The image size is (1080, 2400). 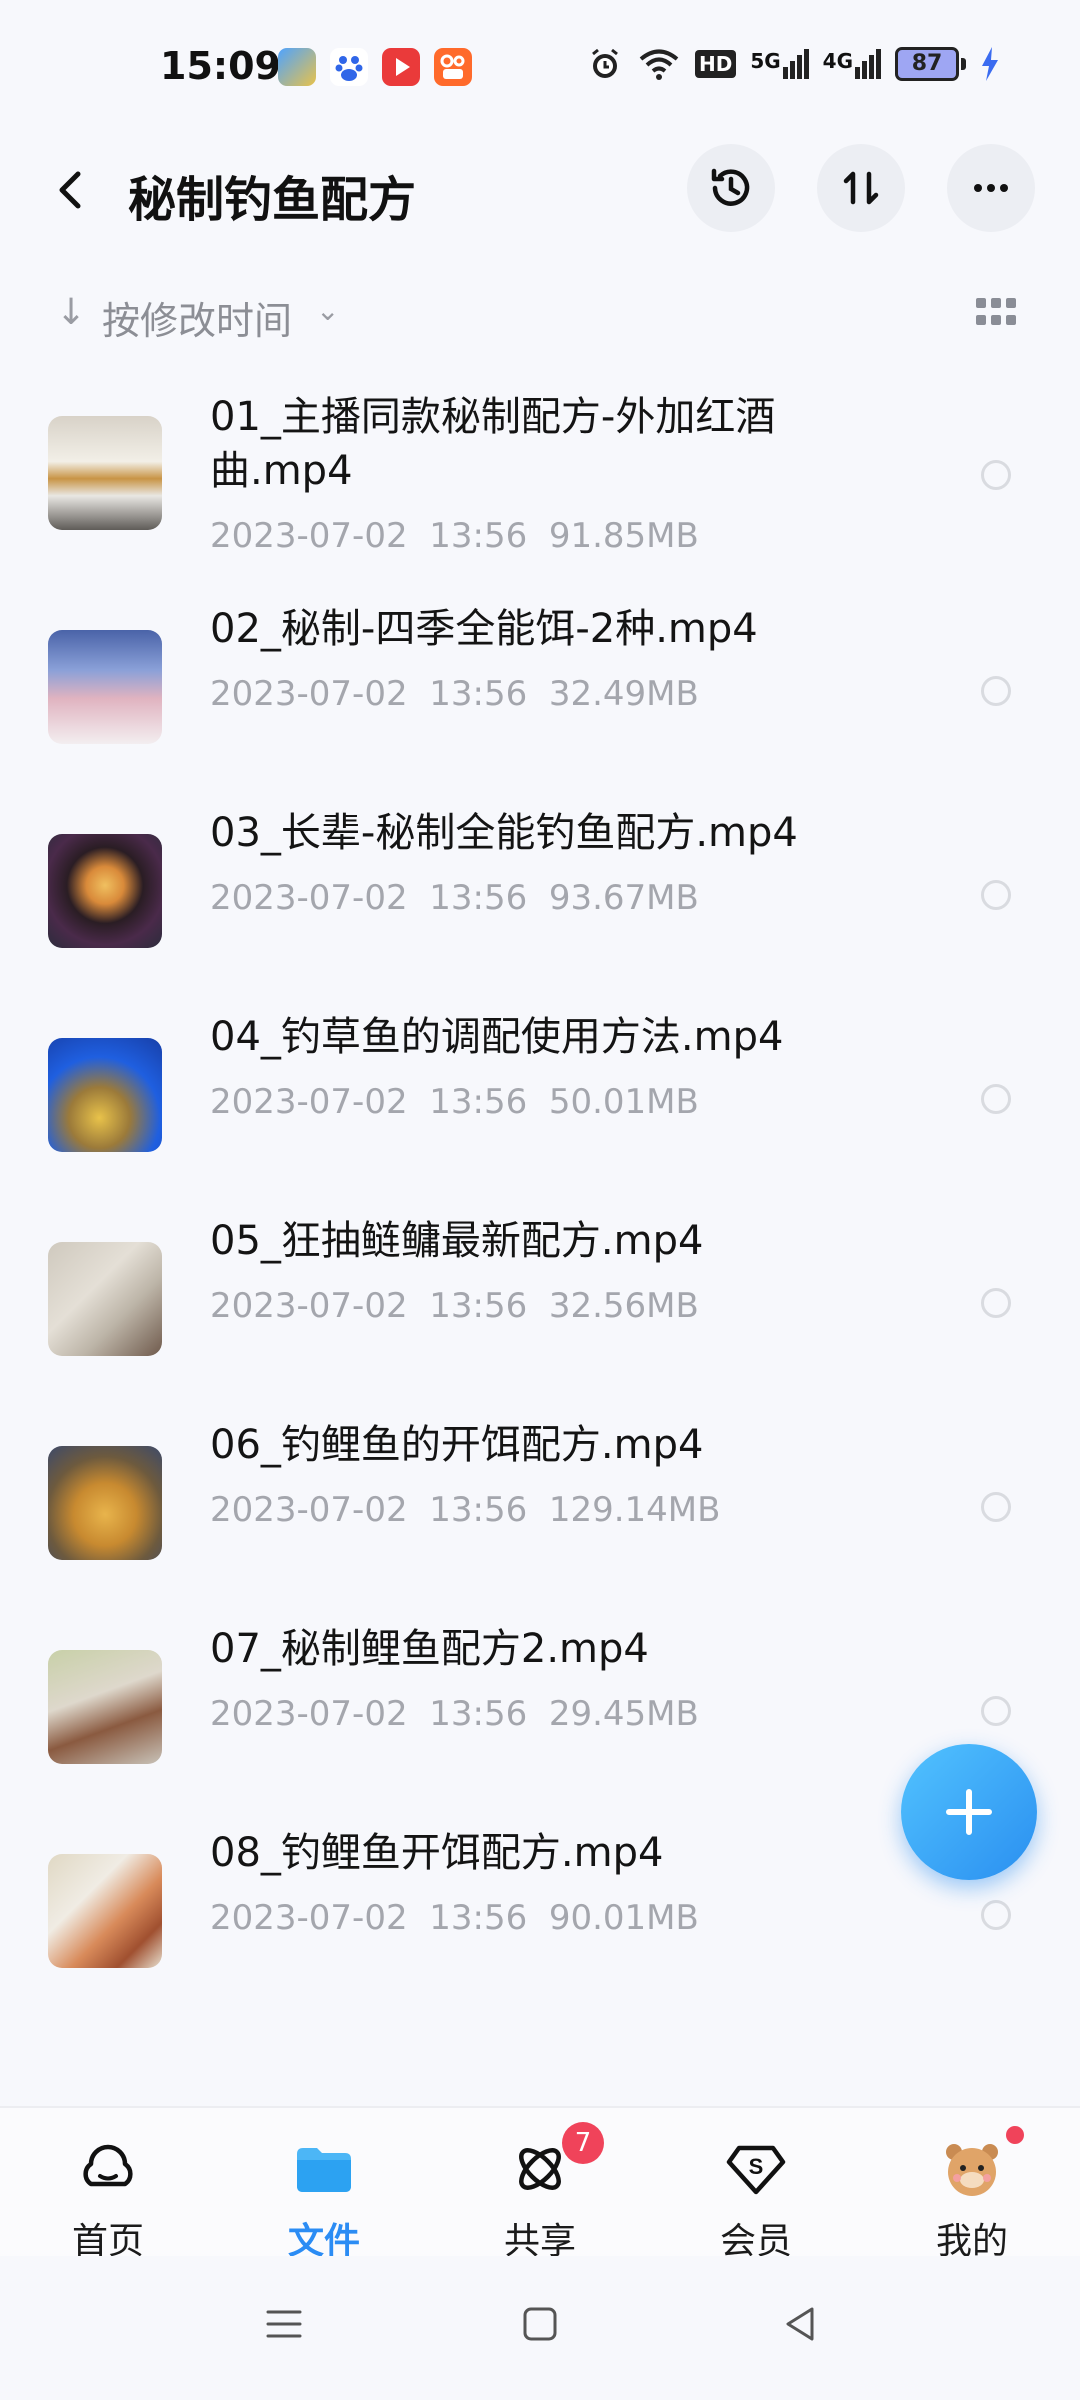 I want to click on folder-icon, so click(x=324, y=2170).